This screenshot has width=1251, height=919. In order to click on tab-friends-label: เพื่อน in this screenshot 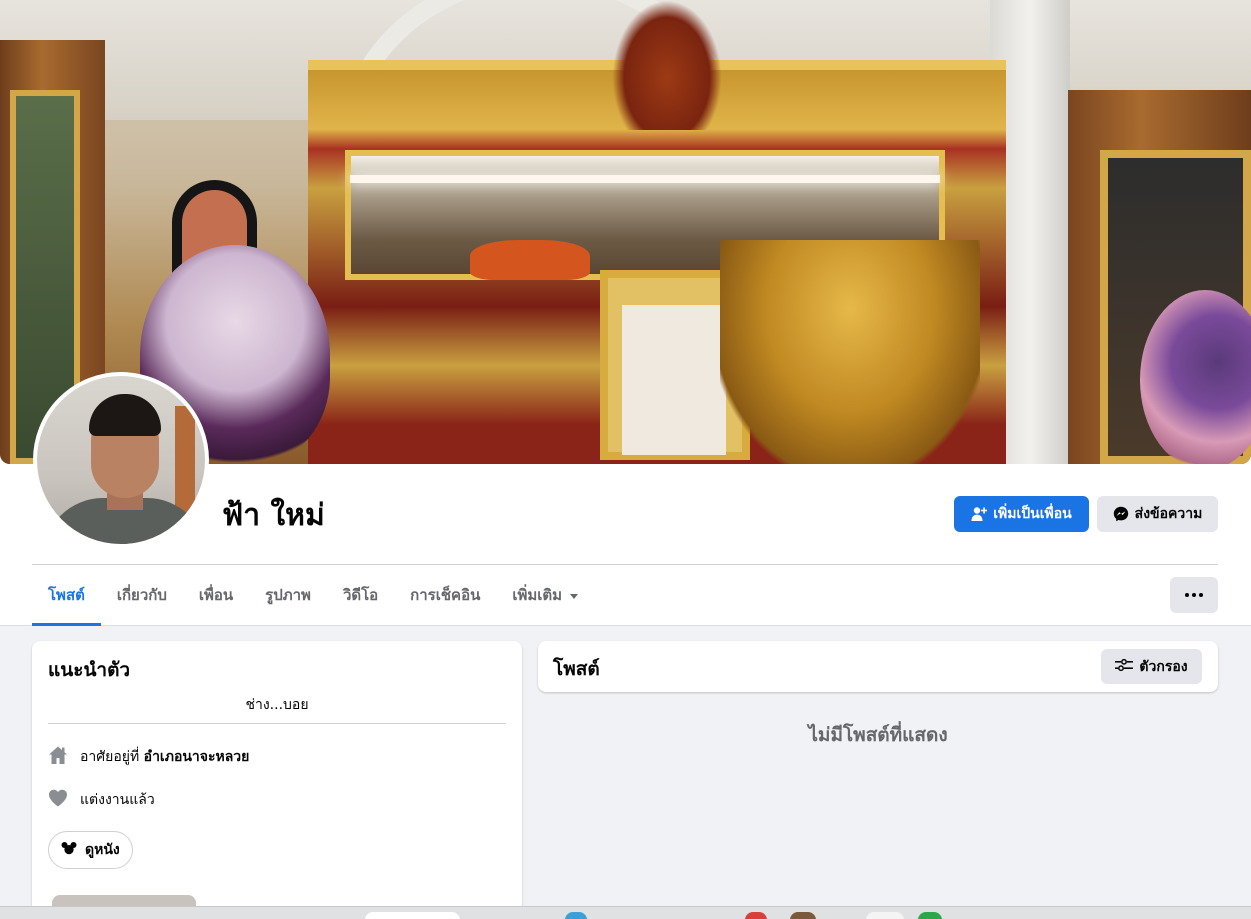, I will do `click(216, 595)`.